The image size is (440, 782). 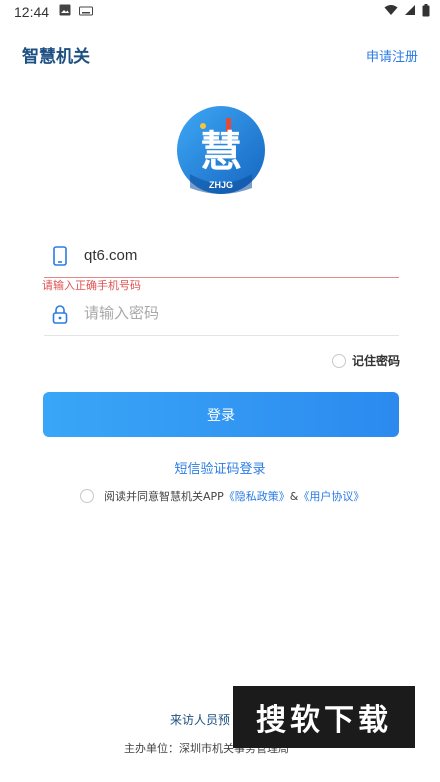 What do you see at coordinates (375, 361) in the screenshot?
I see `remember-label: 记住密码` at bounding box center [375, 361].